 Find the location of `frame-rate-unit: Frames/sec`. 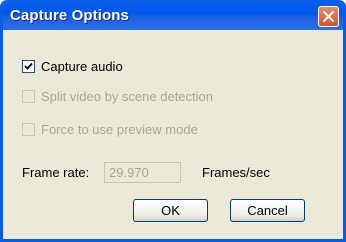

frame-rate-unit: Frames/sec is located at coordinates (236, 172).